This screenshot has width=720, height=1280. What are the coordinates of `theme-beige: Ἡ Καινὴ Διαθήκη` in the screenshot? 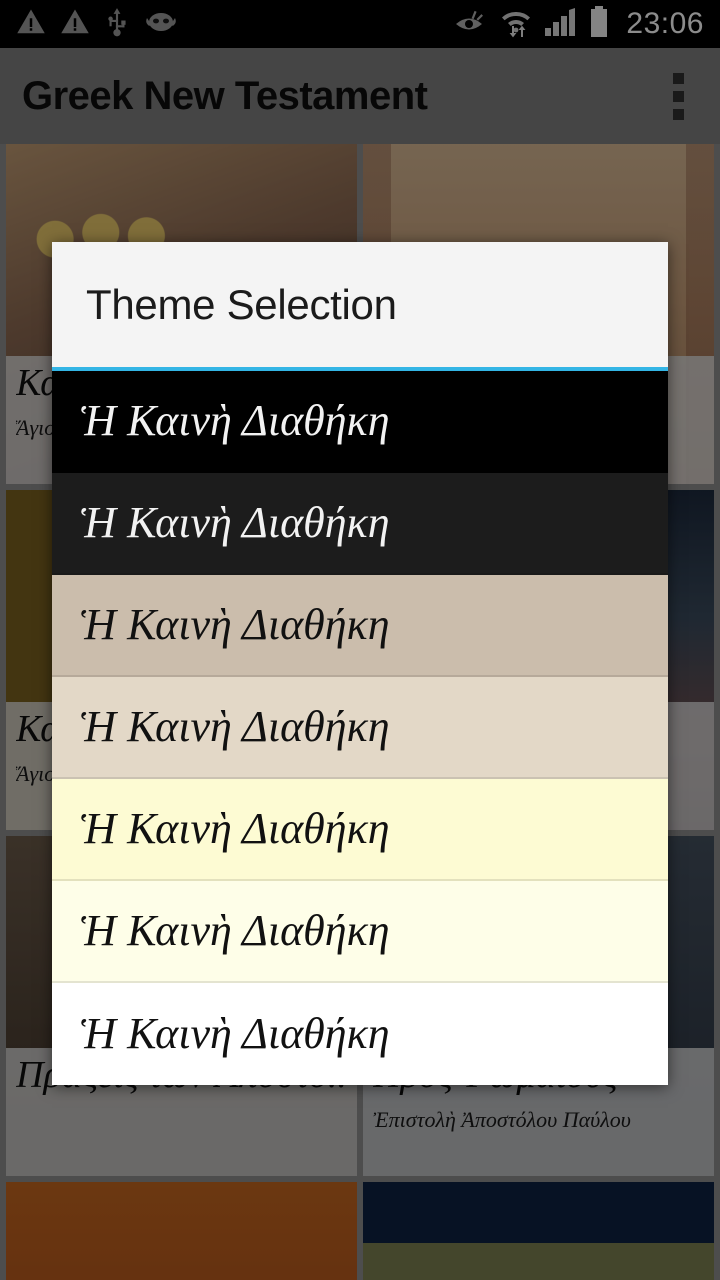 It's located at (360, 728).